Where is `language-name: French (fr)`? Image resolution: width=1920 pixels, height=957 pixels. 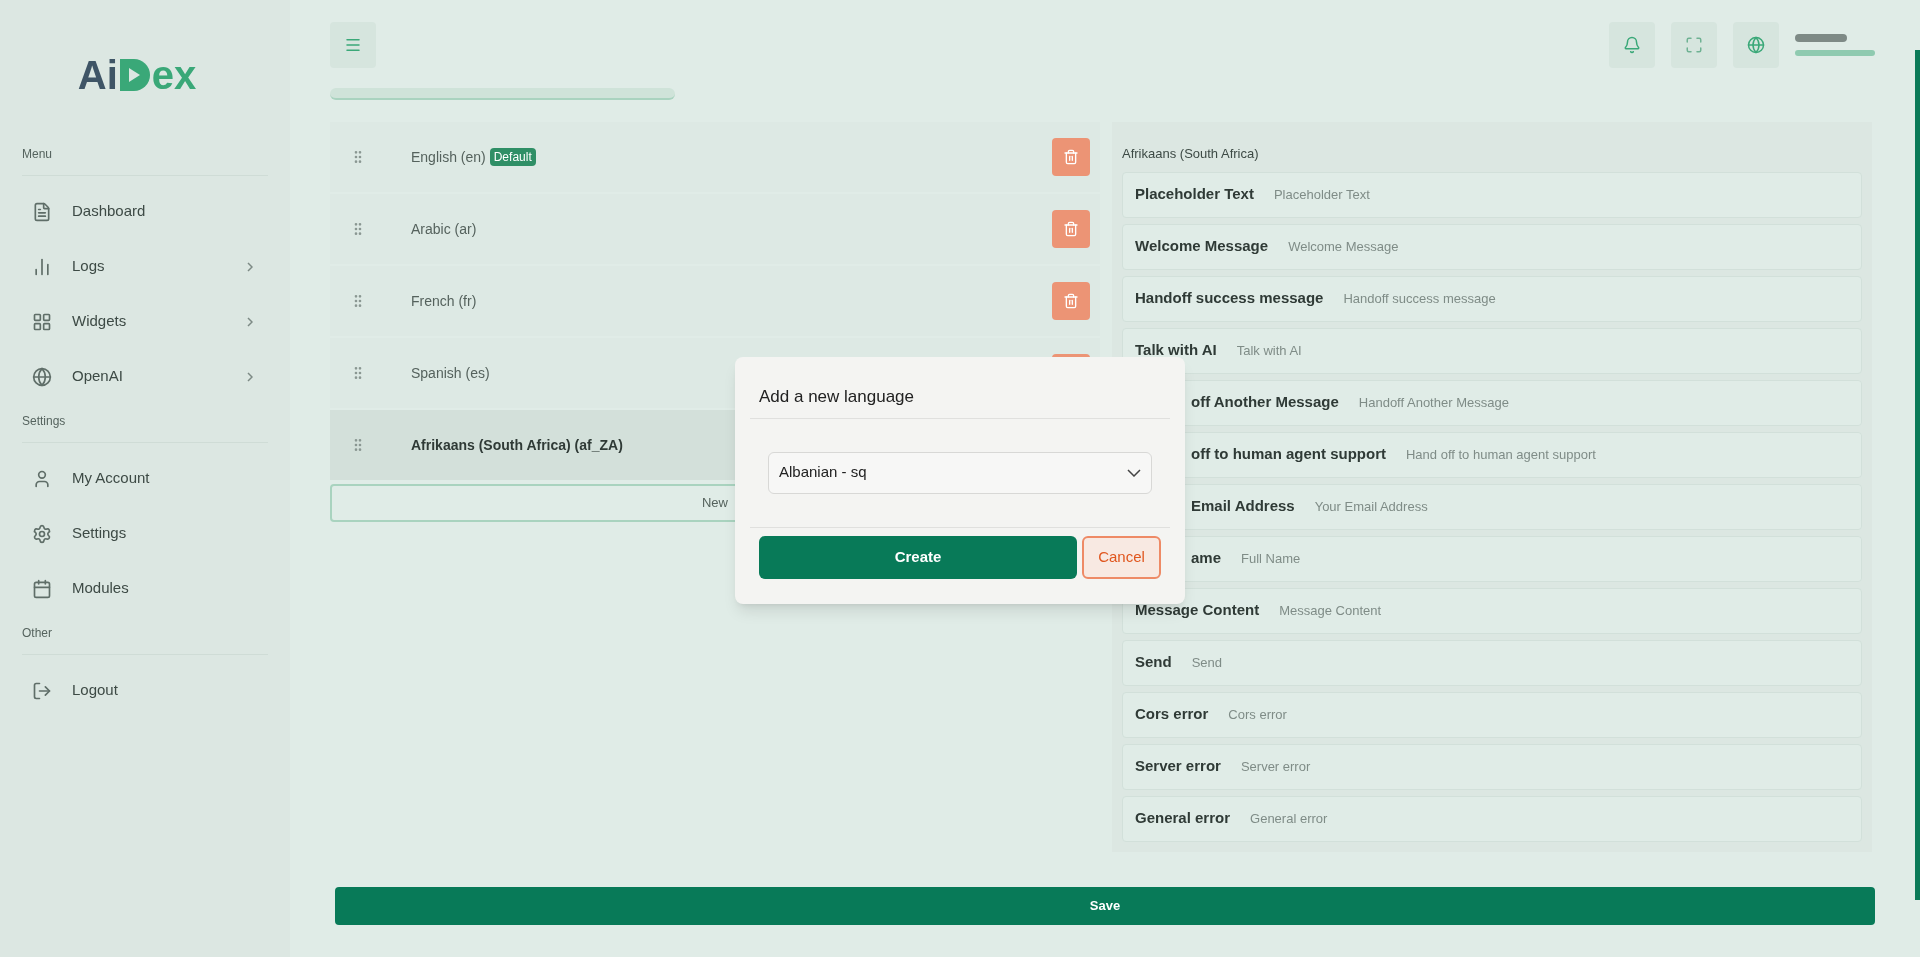
language-name: French (fr) is located at coordinates (444, 301).